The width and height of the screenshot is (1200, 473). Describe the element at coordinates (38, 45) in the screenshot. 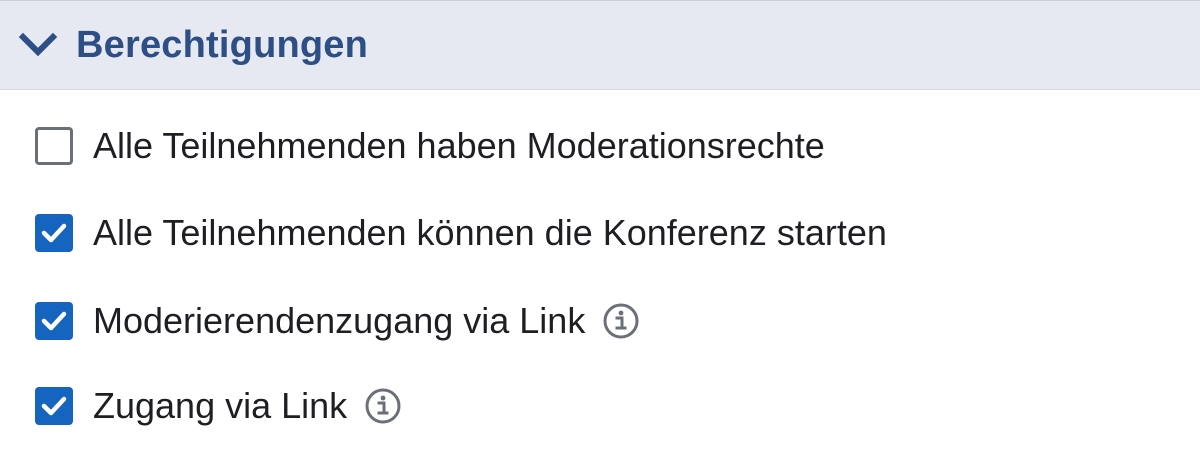

I see `chevron-down-icon` at that location.